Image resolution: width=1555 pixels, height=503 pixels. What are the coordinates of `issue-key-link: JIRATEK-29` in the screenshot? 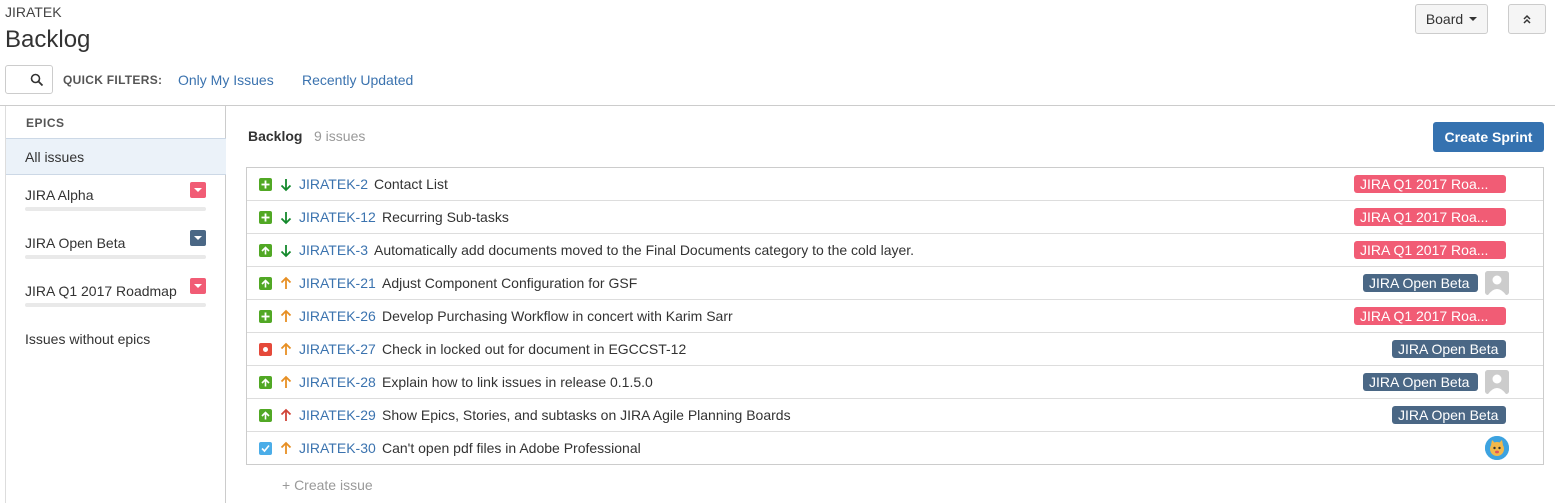 It's located at (337, 415).